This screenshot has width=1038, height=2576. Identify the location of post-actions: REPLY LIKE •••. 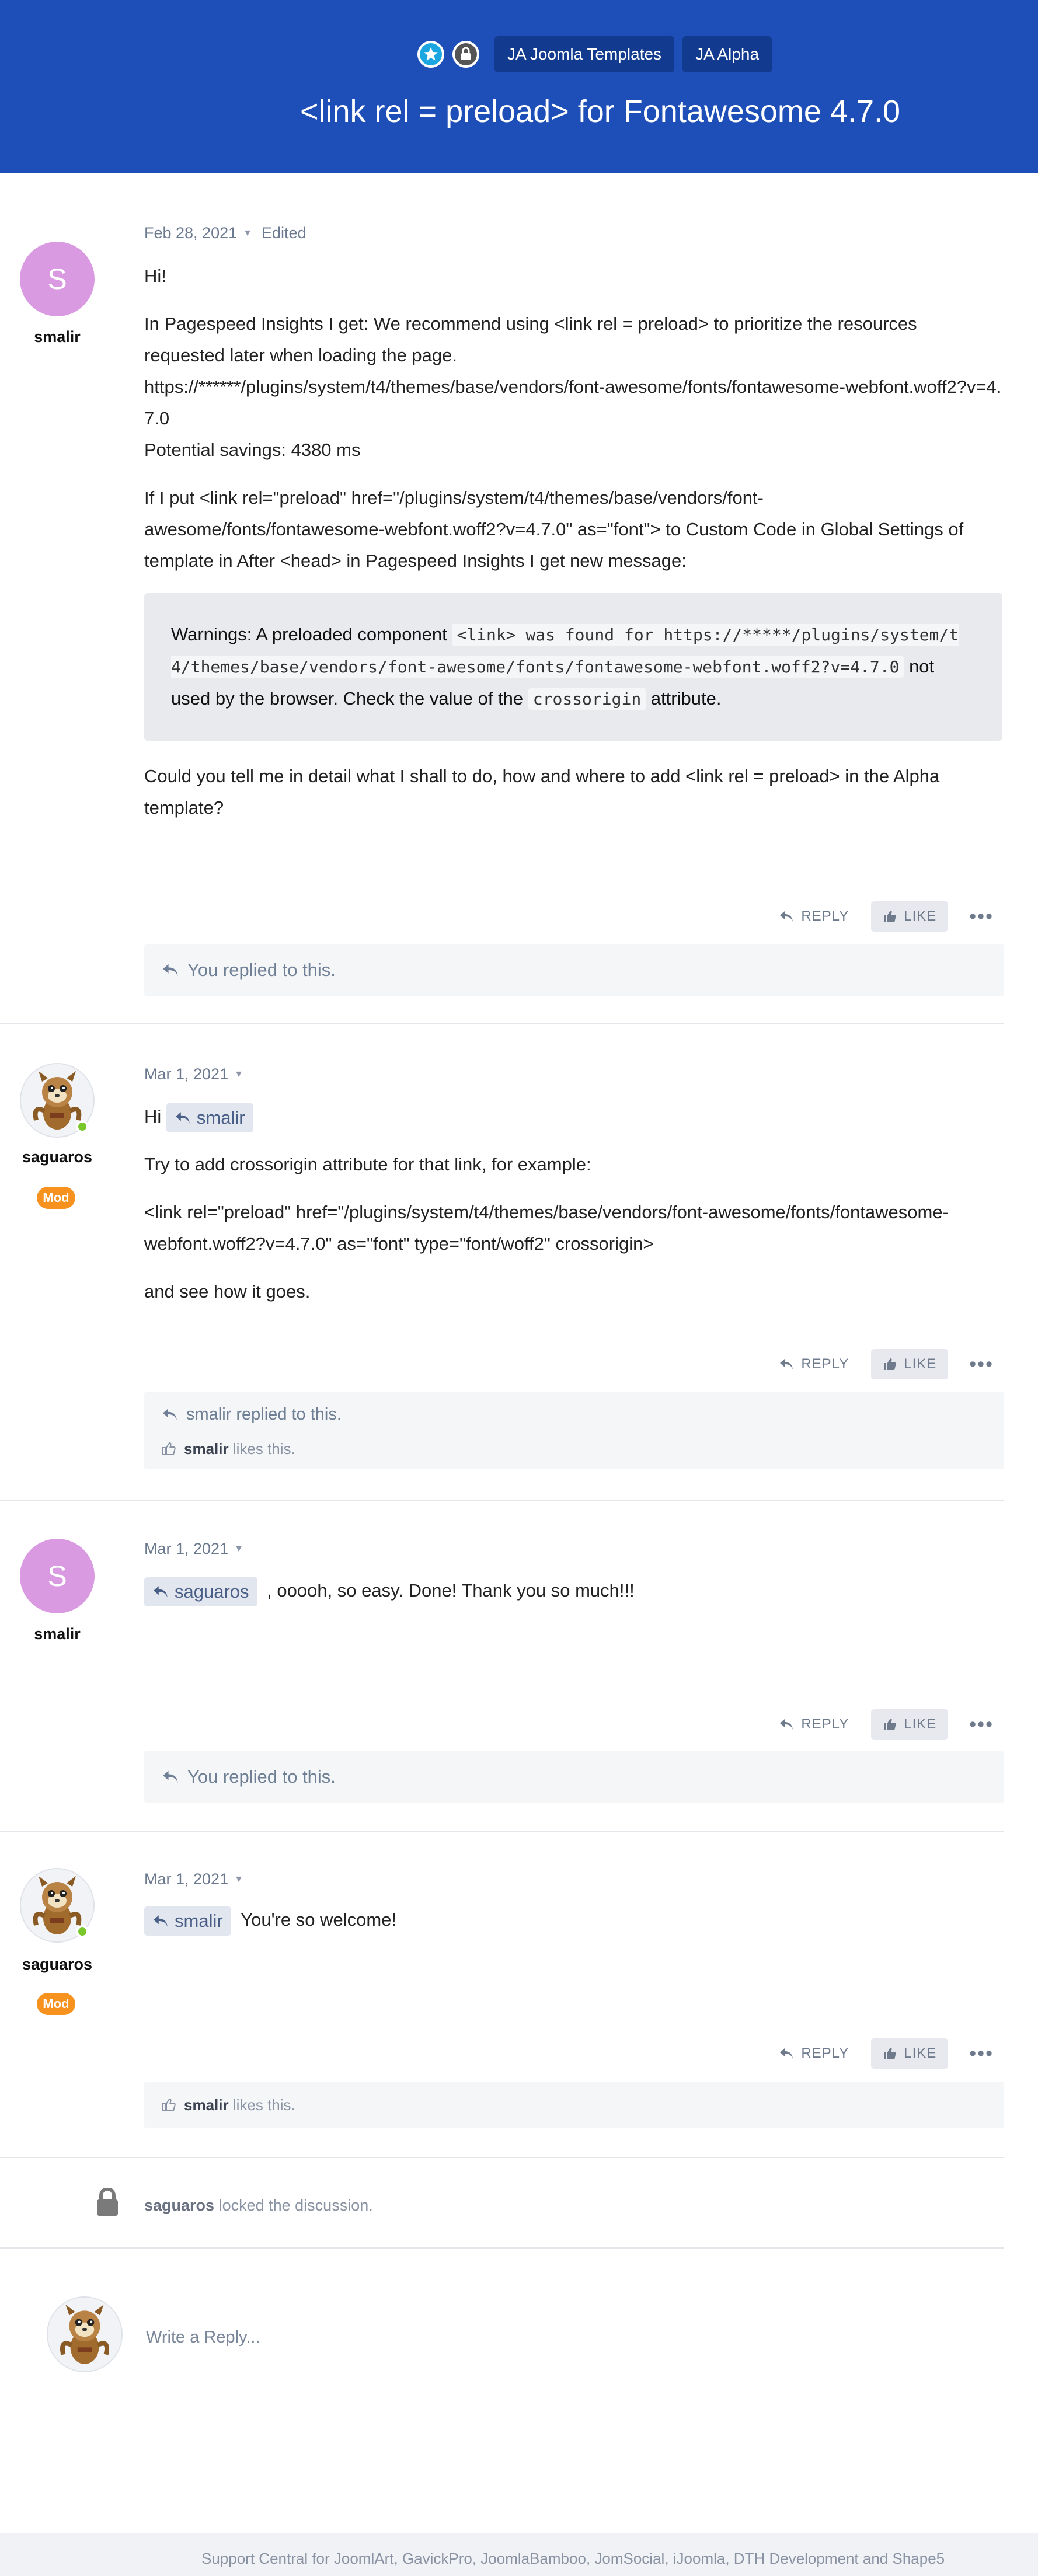
(885, 917).